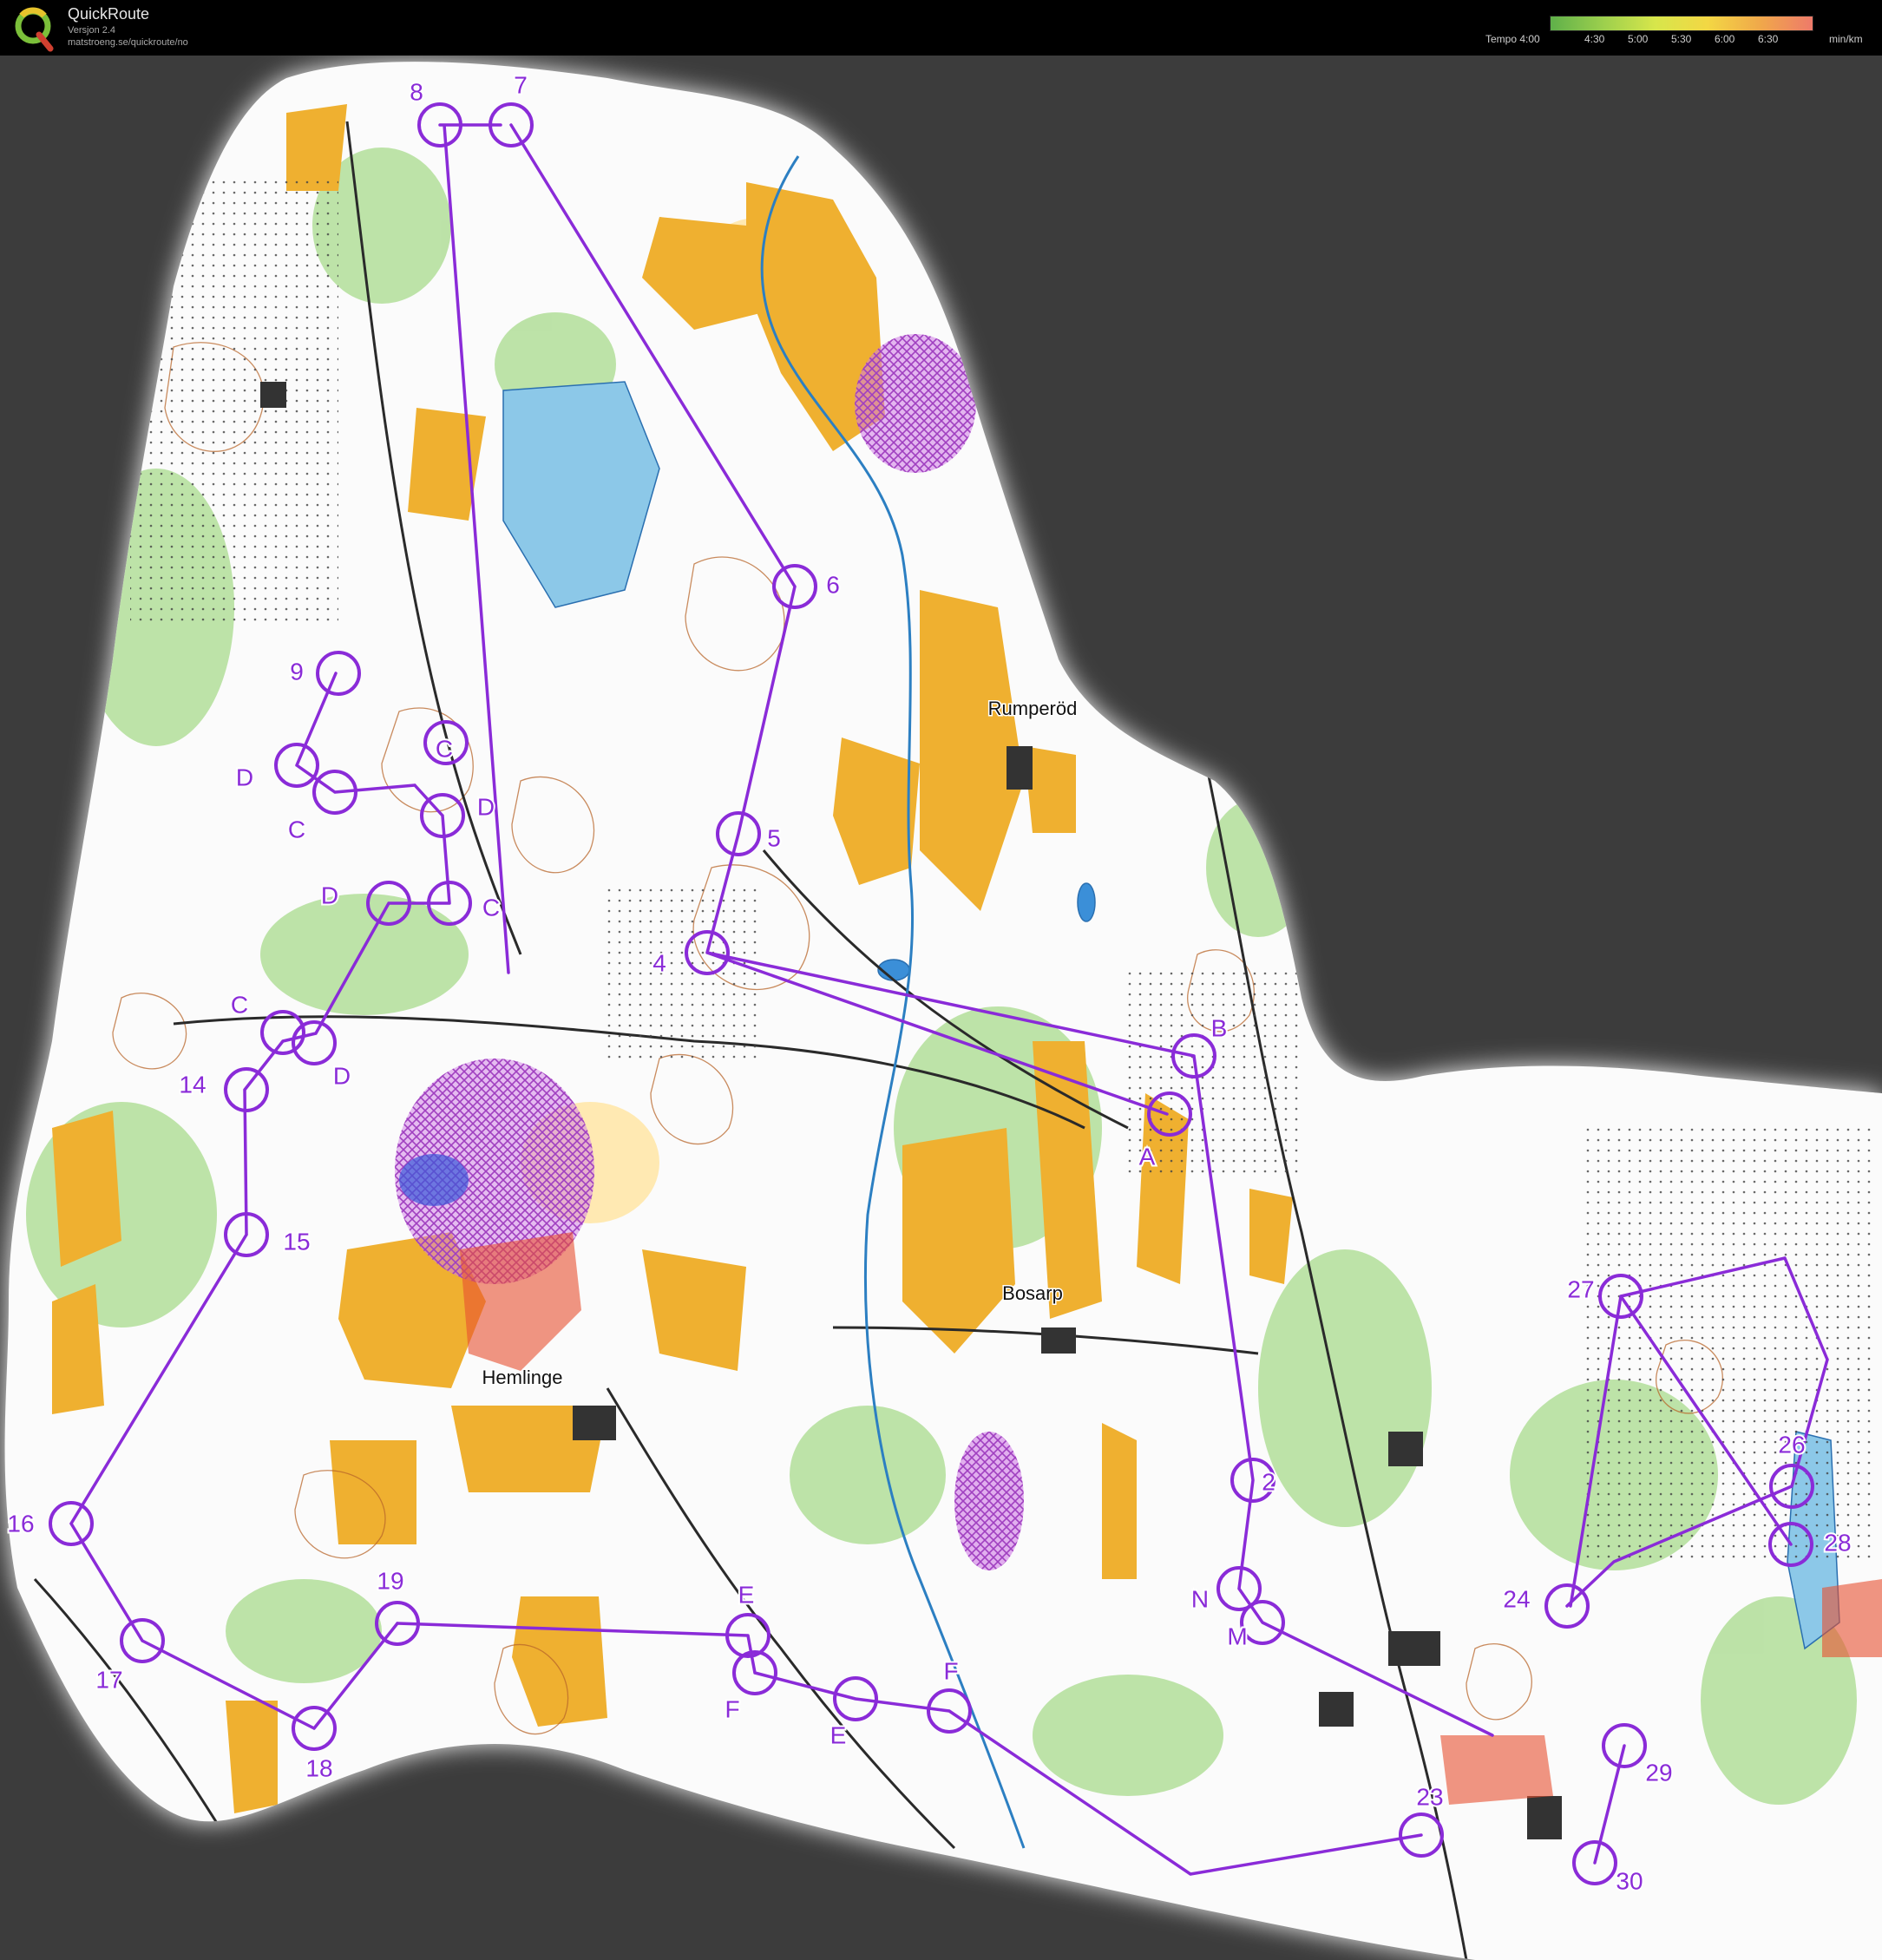 The height and width of the screenshot is (1960, 1882). What do you see at coordinates (1429, 1796) in the screenshot?
I see `control-label: 23` at bounding box center [1429, 1796].